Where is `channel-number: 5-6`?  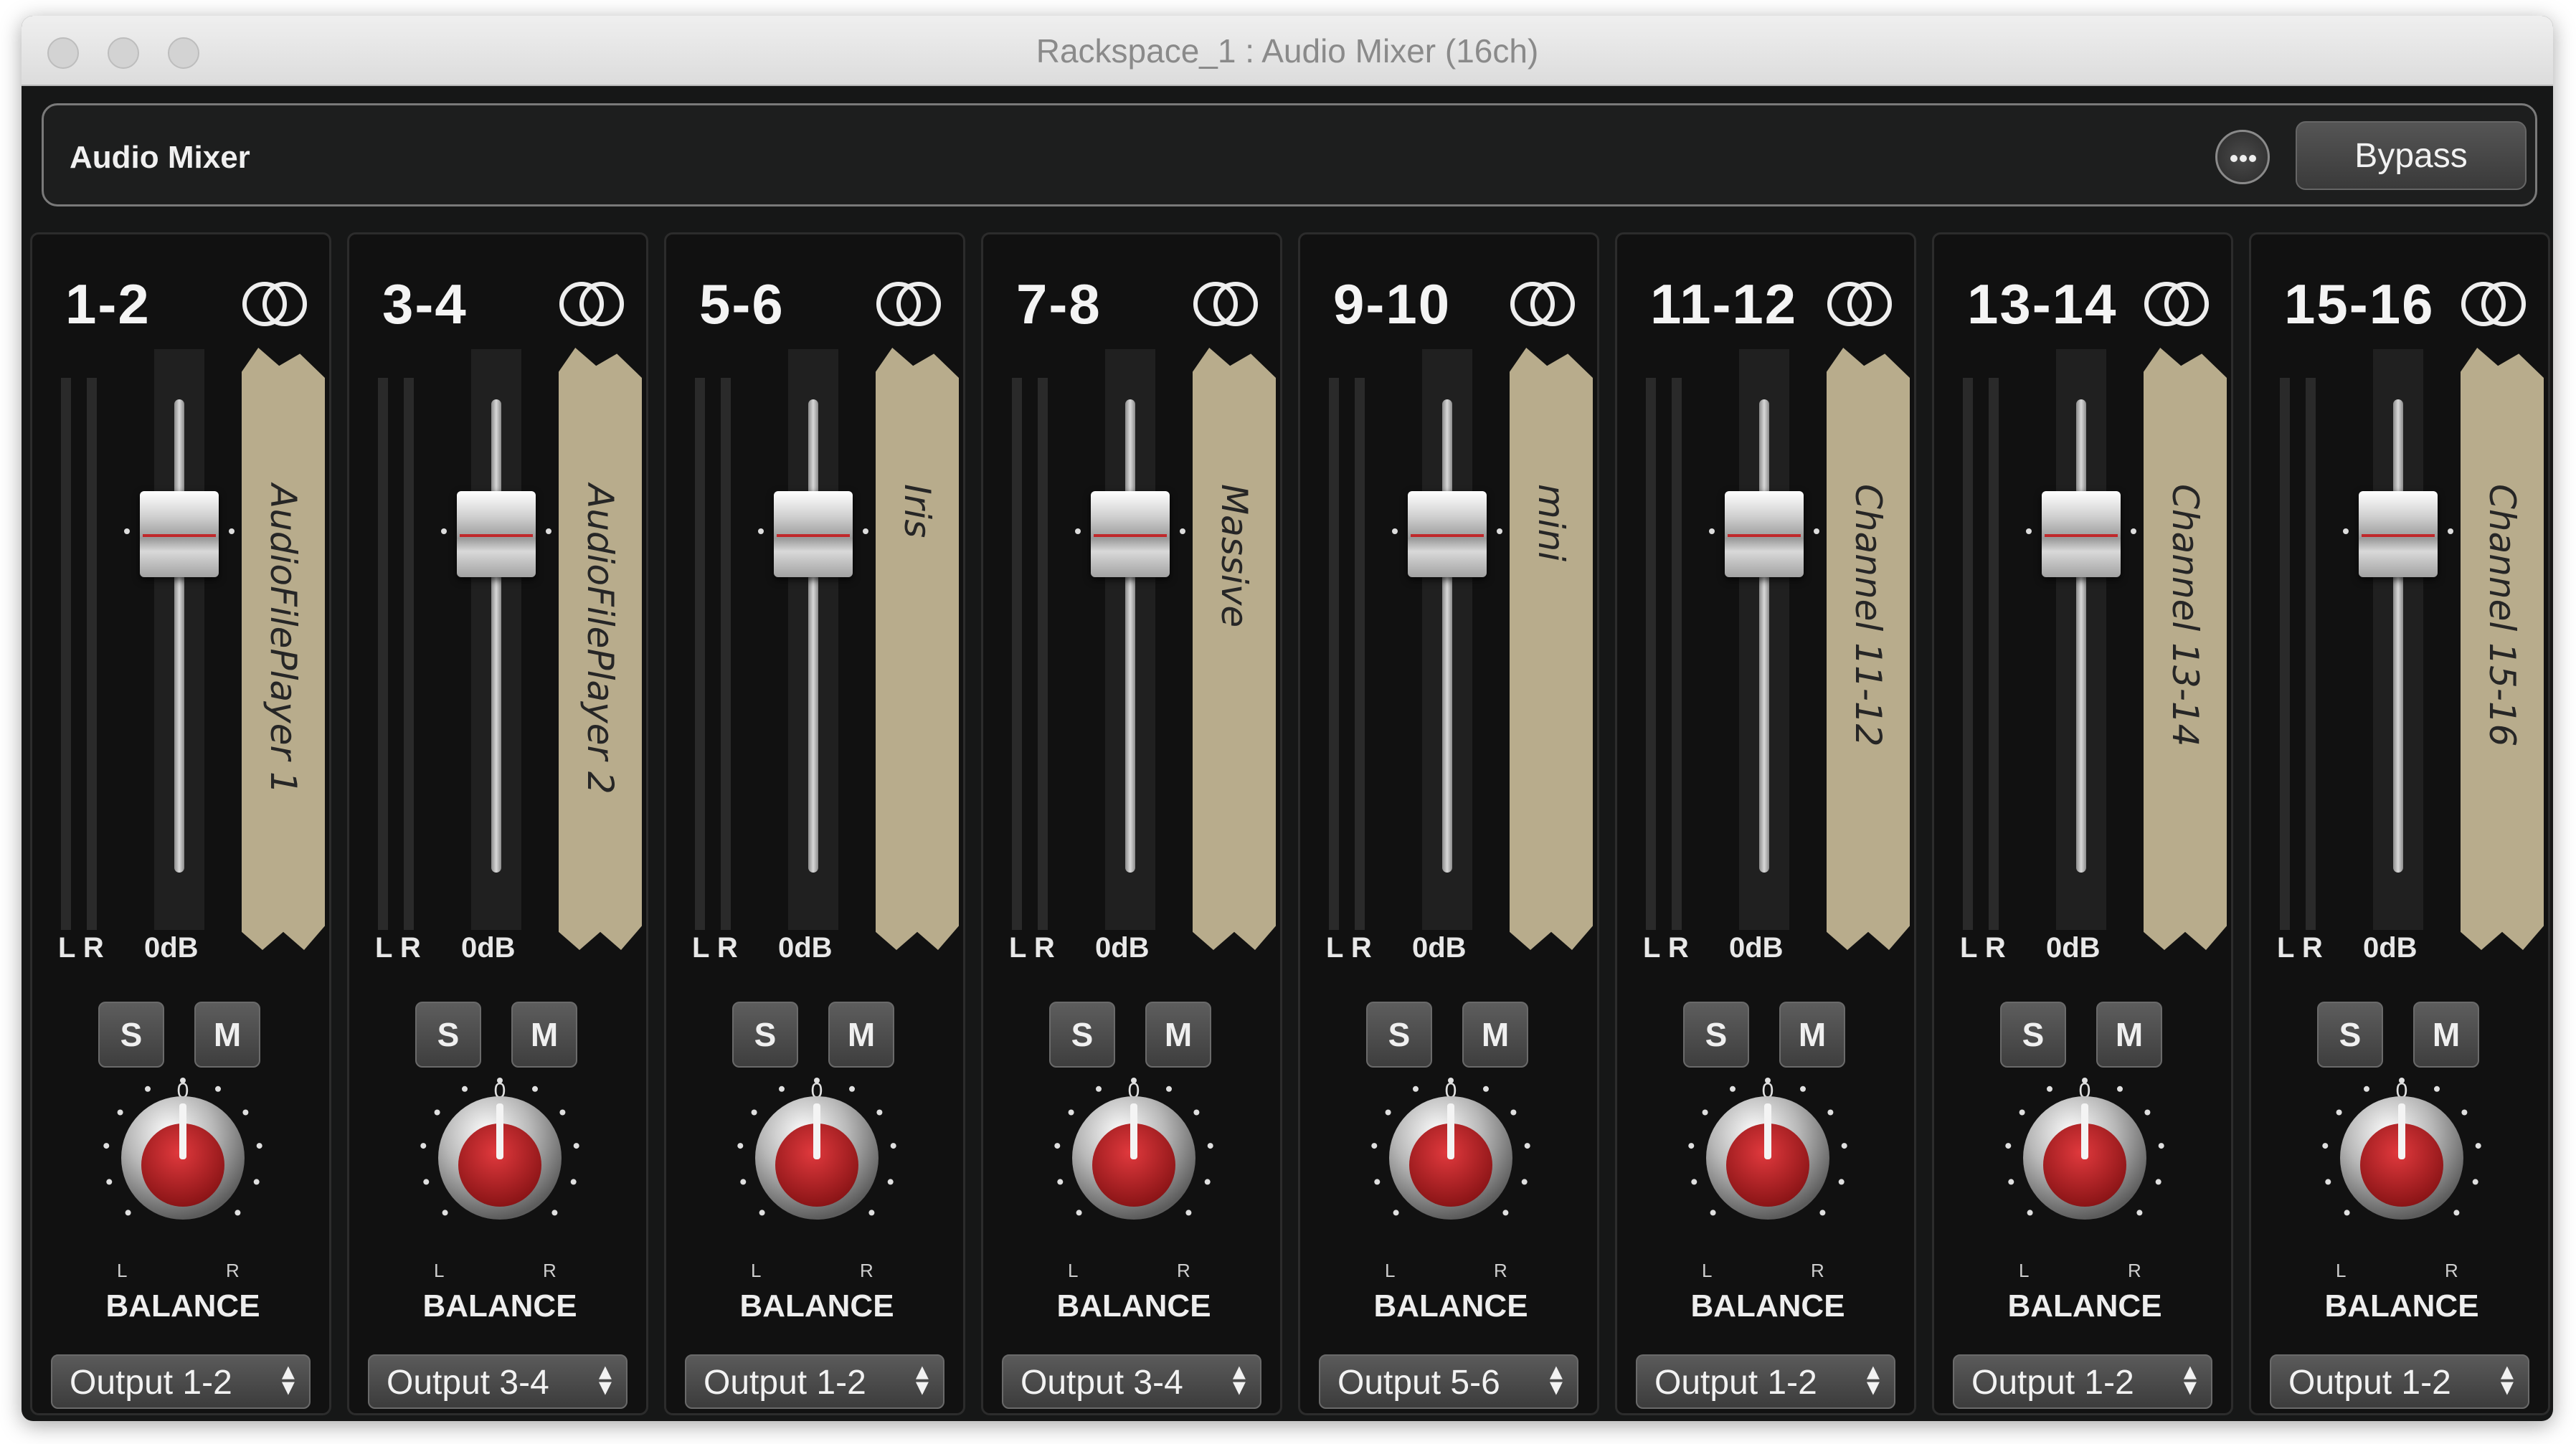
channel-number: 5-6 is located at coordinates (742, 304).